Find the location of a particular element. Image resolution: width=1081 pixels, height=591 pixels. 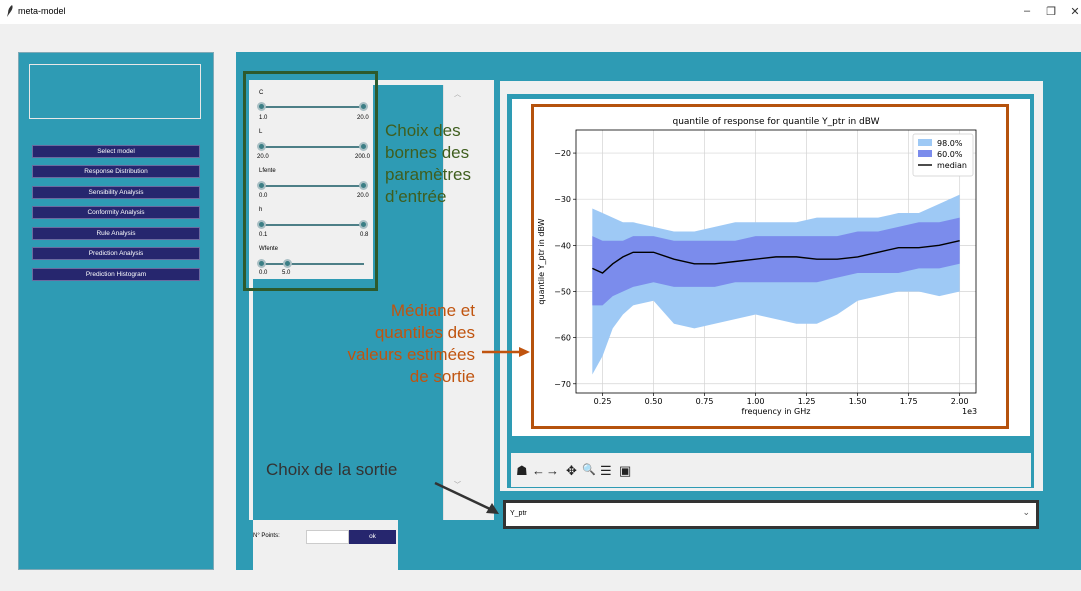

configure-icon: ☰ is located at coordinates (606, 471).